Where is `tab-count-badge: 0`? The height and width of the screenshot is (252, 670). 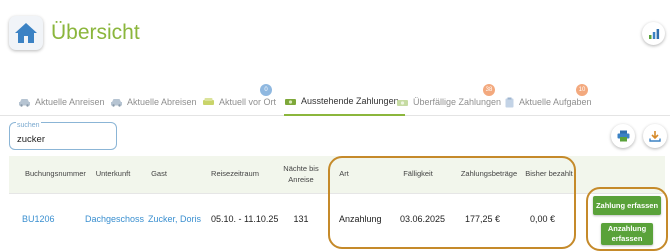 tab-count-badge: 0 is located at coordinates (266, 90).